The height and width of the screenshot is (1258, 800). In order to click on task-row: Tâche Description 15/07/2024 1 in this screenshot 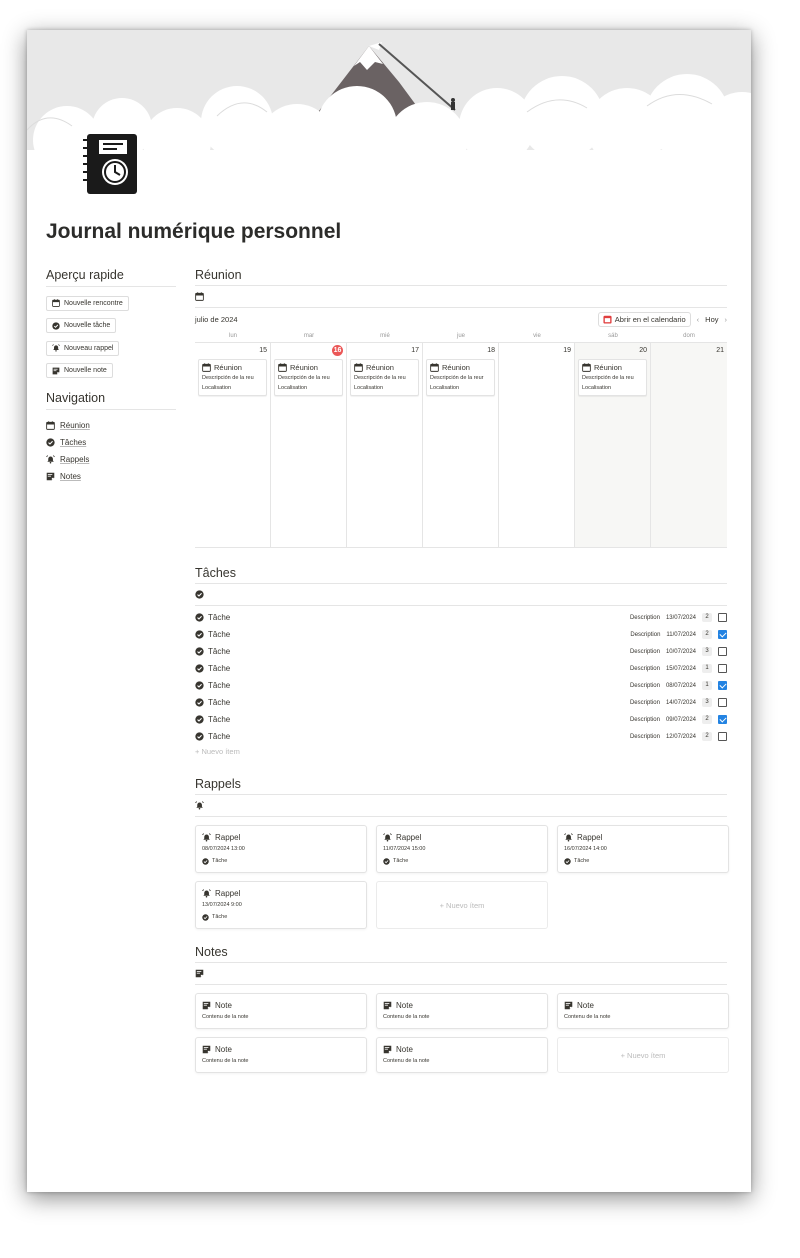, I will do `click(461, 668)`.